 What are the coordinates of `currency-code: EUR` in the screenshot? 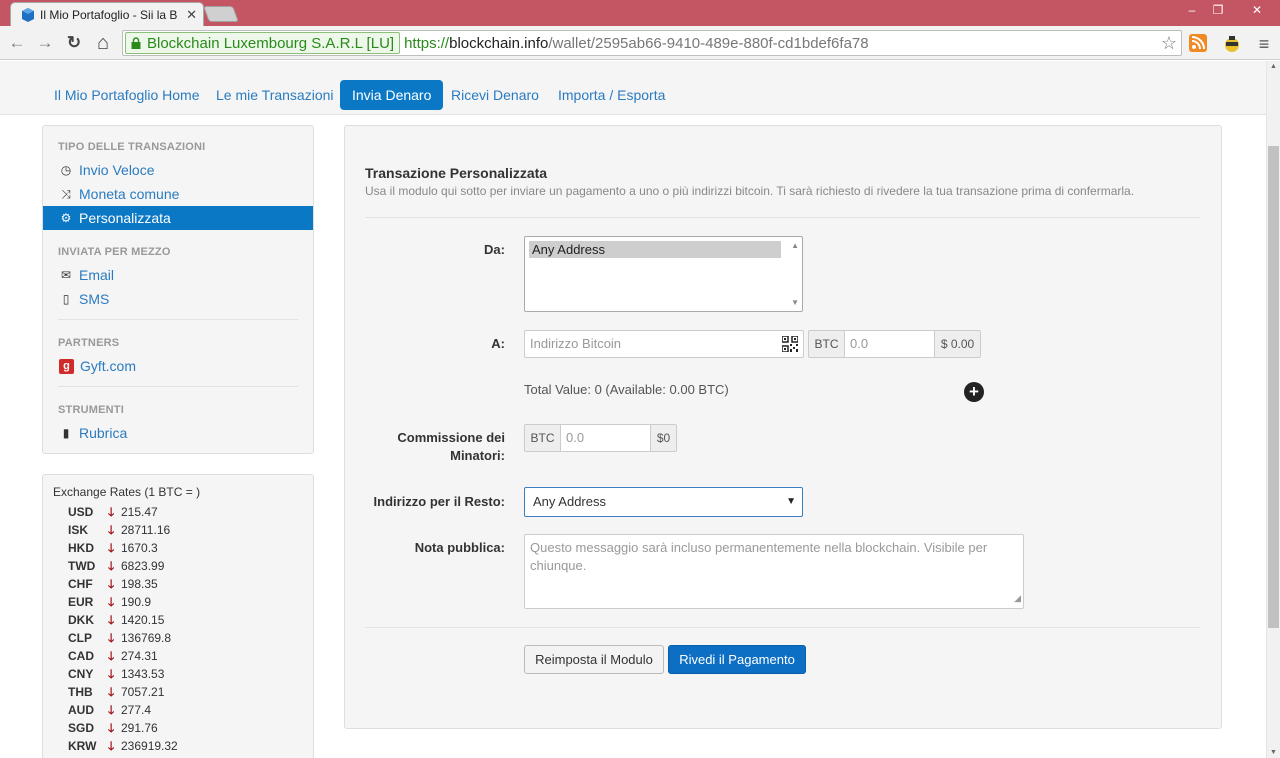 It's located at (81, 602).